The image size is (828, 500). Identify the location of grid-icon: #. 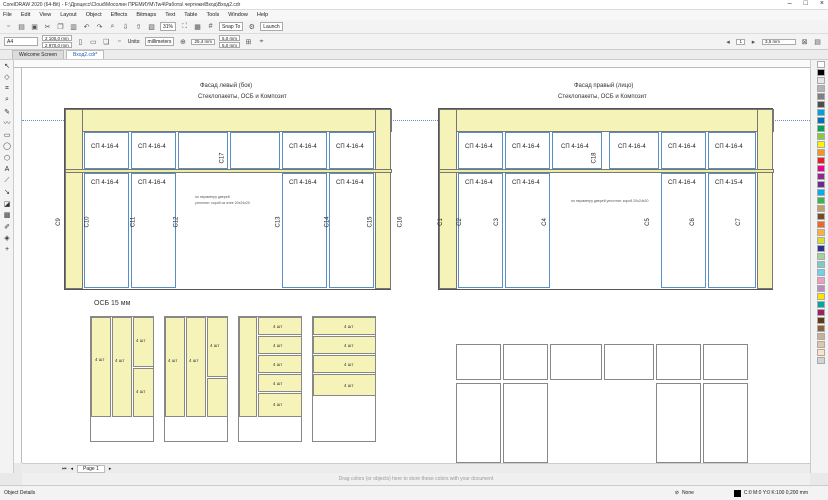
(210, 26).